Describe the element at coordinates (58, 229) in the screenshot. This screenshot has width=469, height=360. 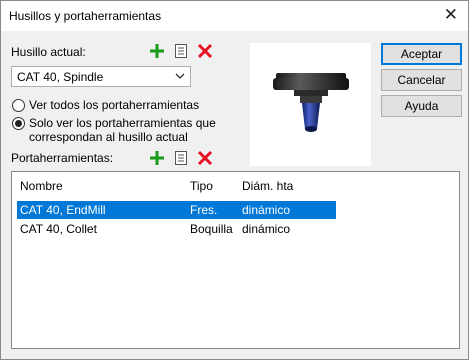
I see `row-name: CAT 40, Collet` at that location.